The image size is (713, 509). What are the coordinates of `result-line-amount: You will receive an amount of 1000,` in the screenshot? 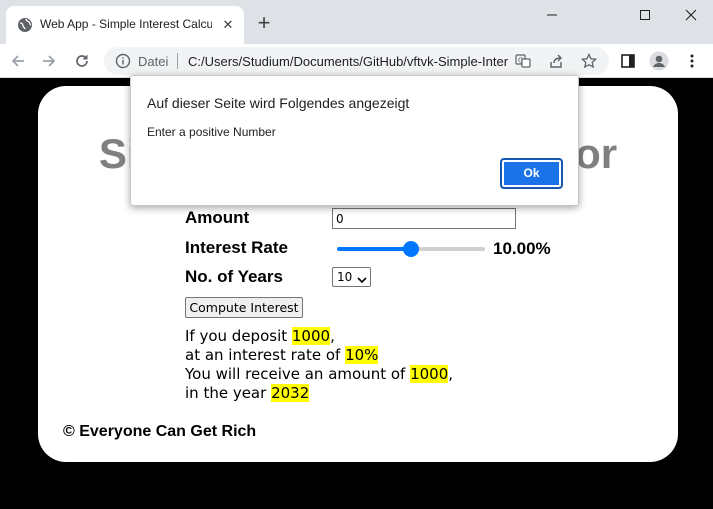 It's located at (319, 374).